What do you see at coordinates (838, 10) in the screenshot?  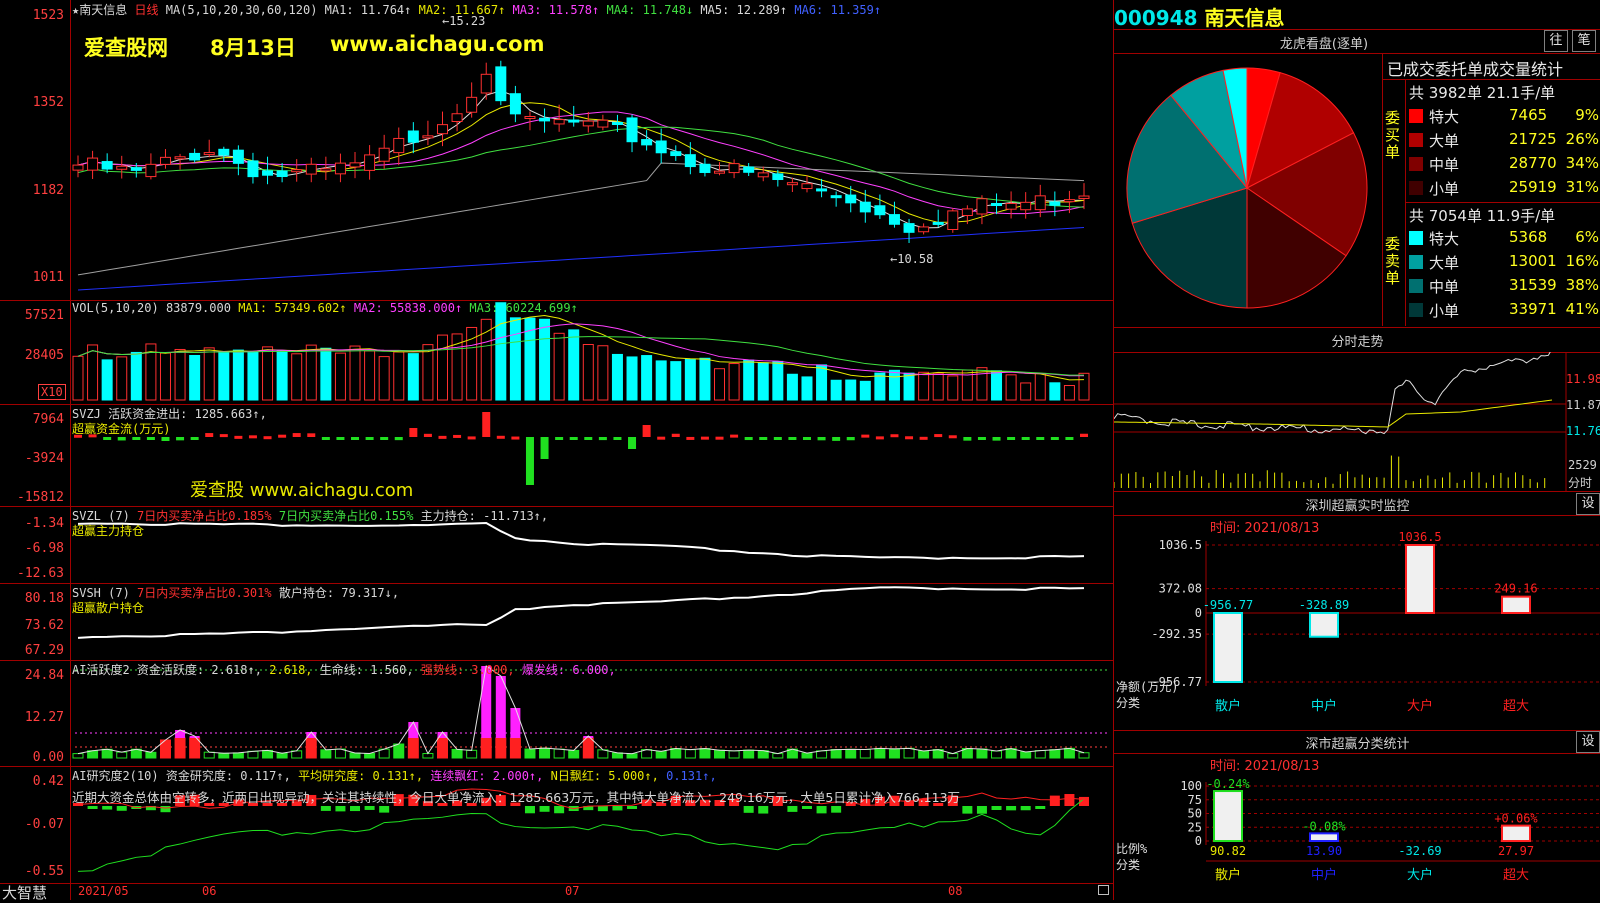 I see `ma6-value: MA6: 11.359↑` at bounding box center [838, 10].